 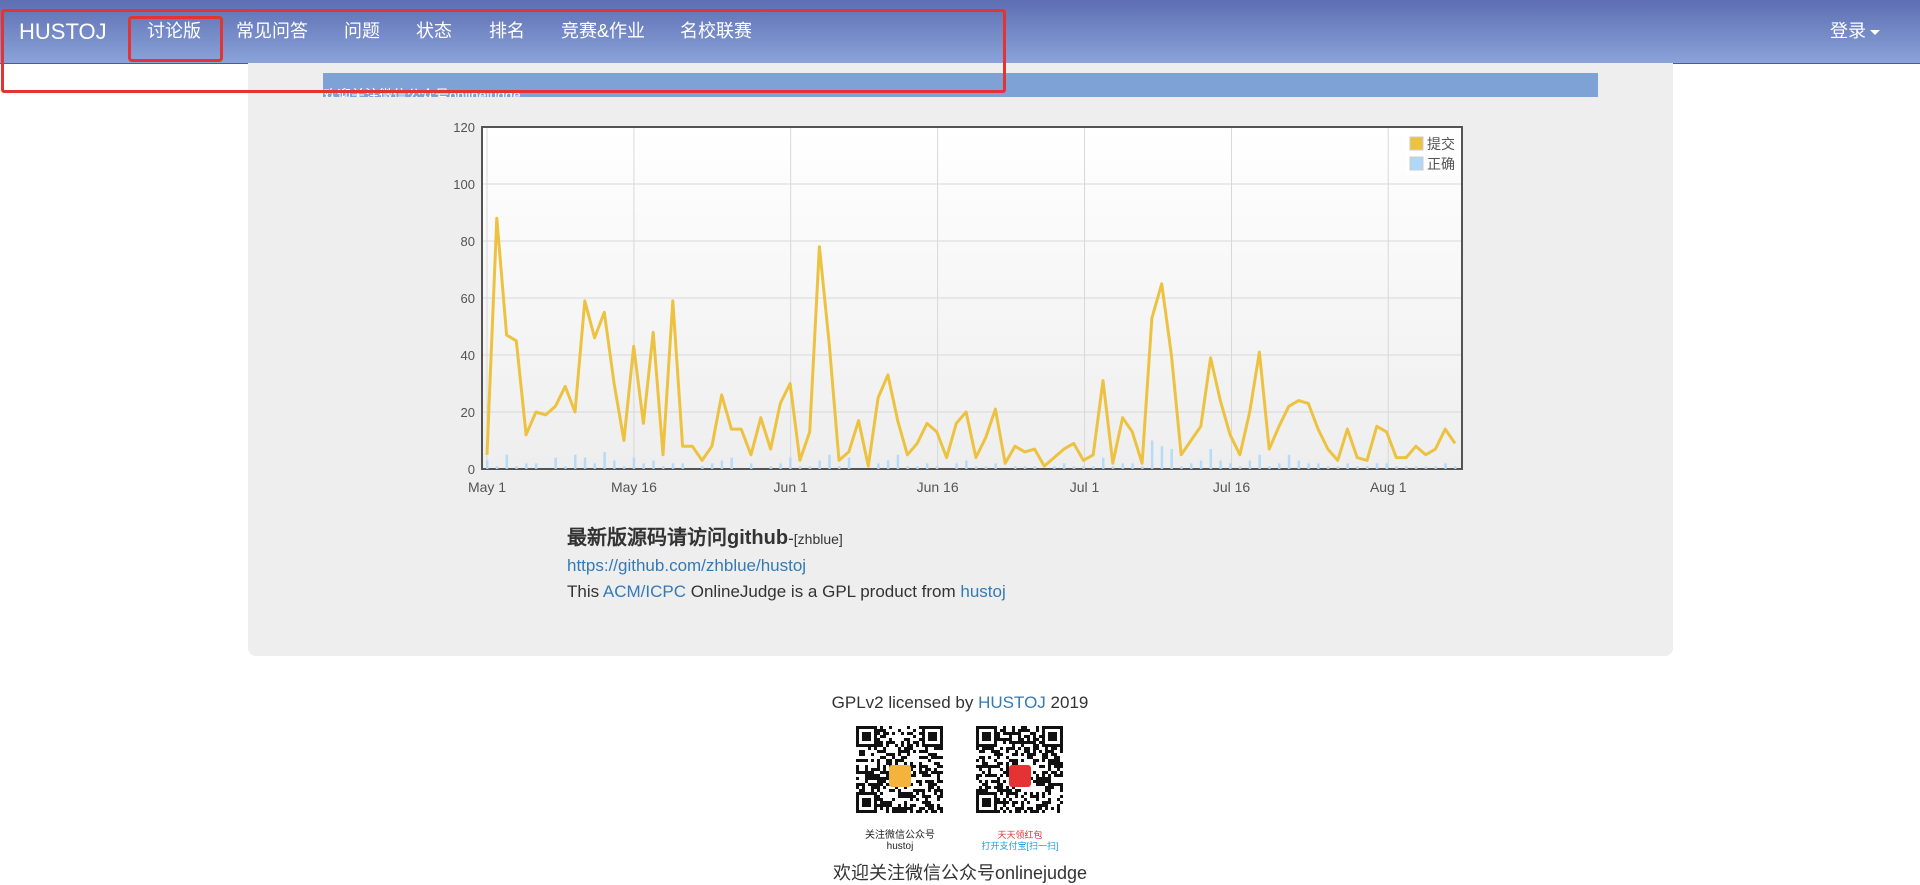 I want to click on alipay-caption-line1: 天天领红包, so click(x=1020, y=835).